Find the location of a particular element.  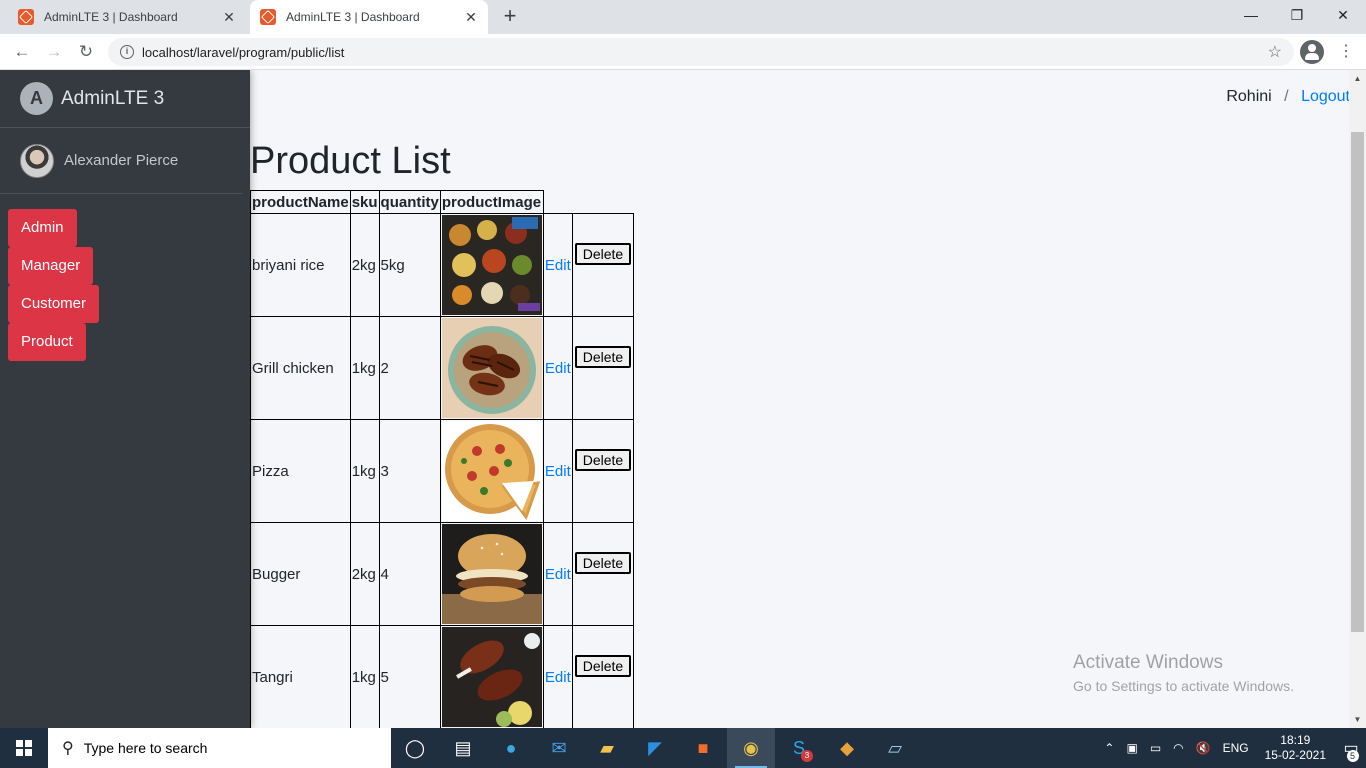

battery-icon: ▭ is located at coordinates (1155, 748).